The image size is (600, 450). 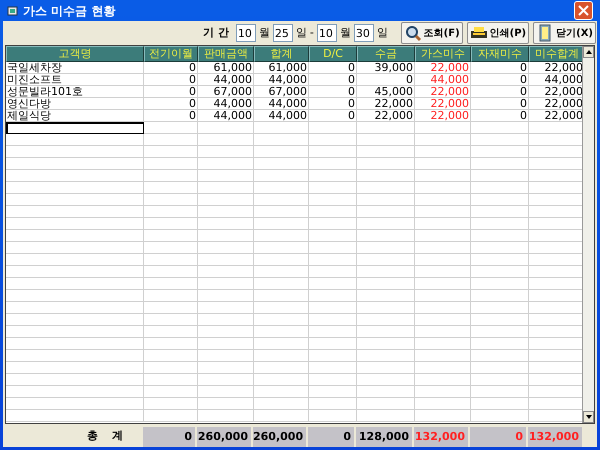 What do you see at coordinates (226, 116) in the screenshot?
I see `table-cell: 44,000` at bounding box center [226, 116].